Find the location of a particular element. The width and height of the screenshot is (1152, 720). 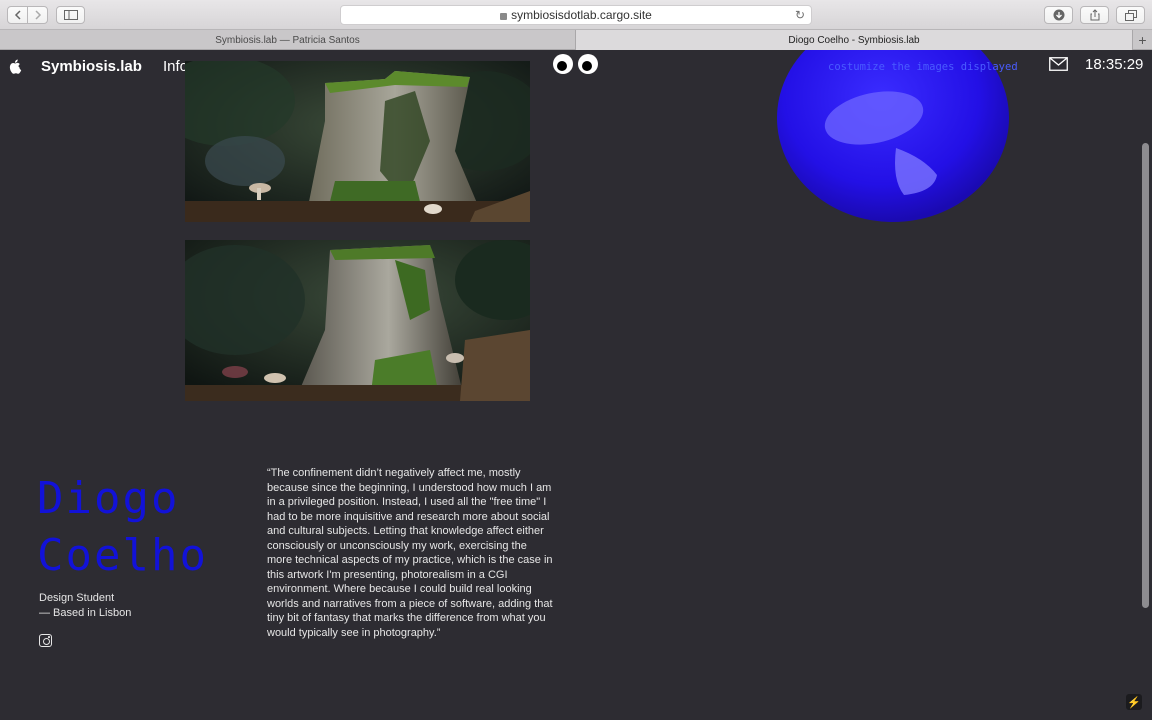

site-name-link: Symbiosis.lab is located at coordinates (91, 66).